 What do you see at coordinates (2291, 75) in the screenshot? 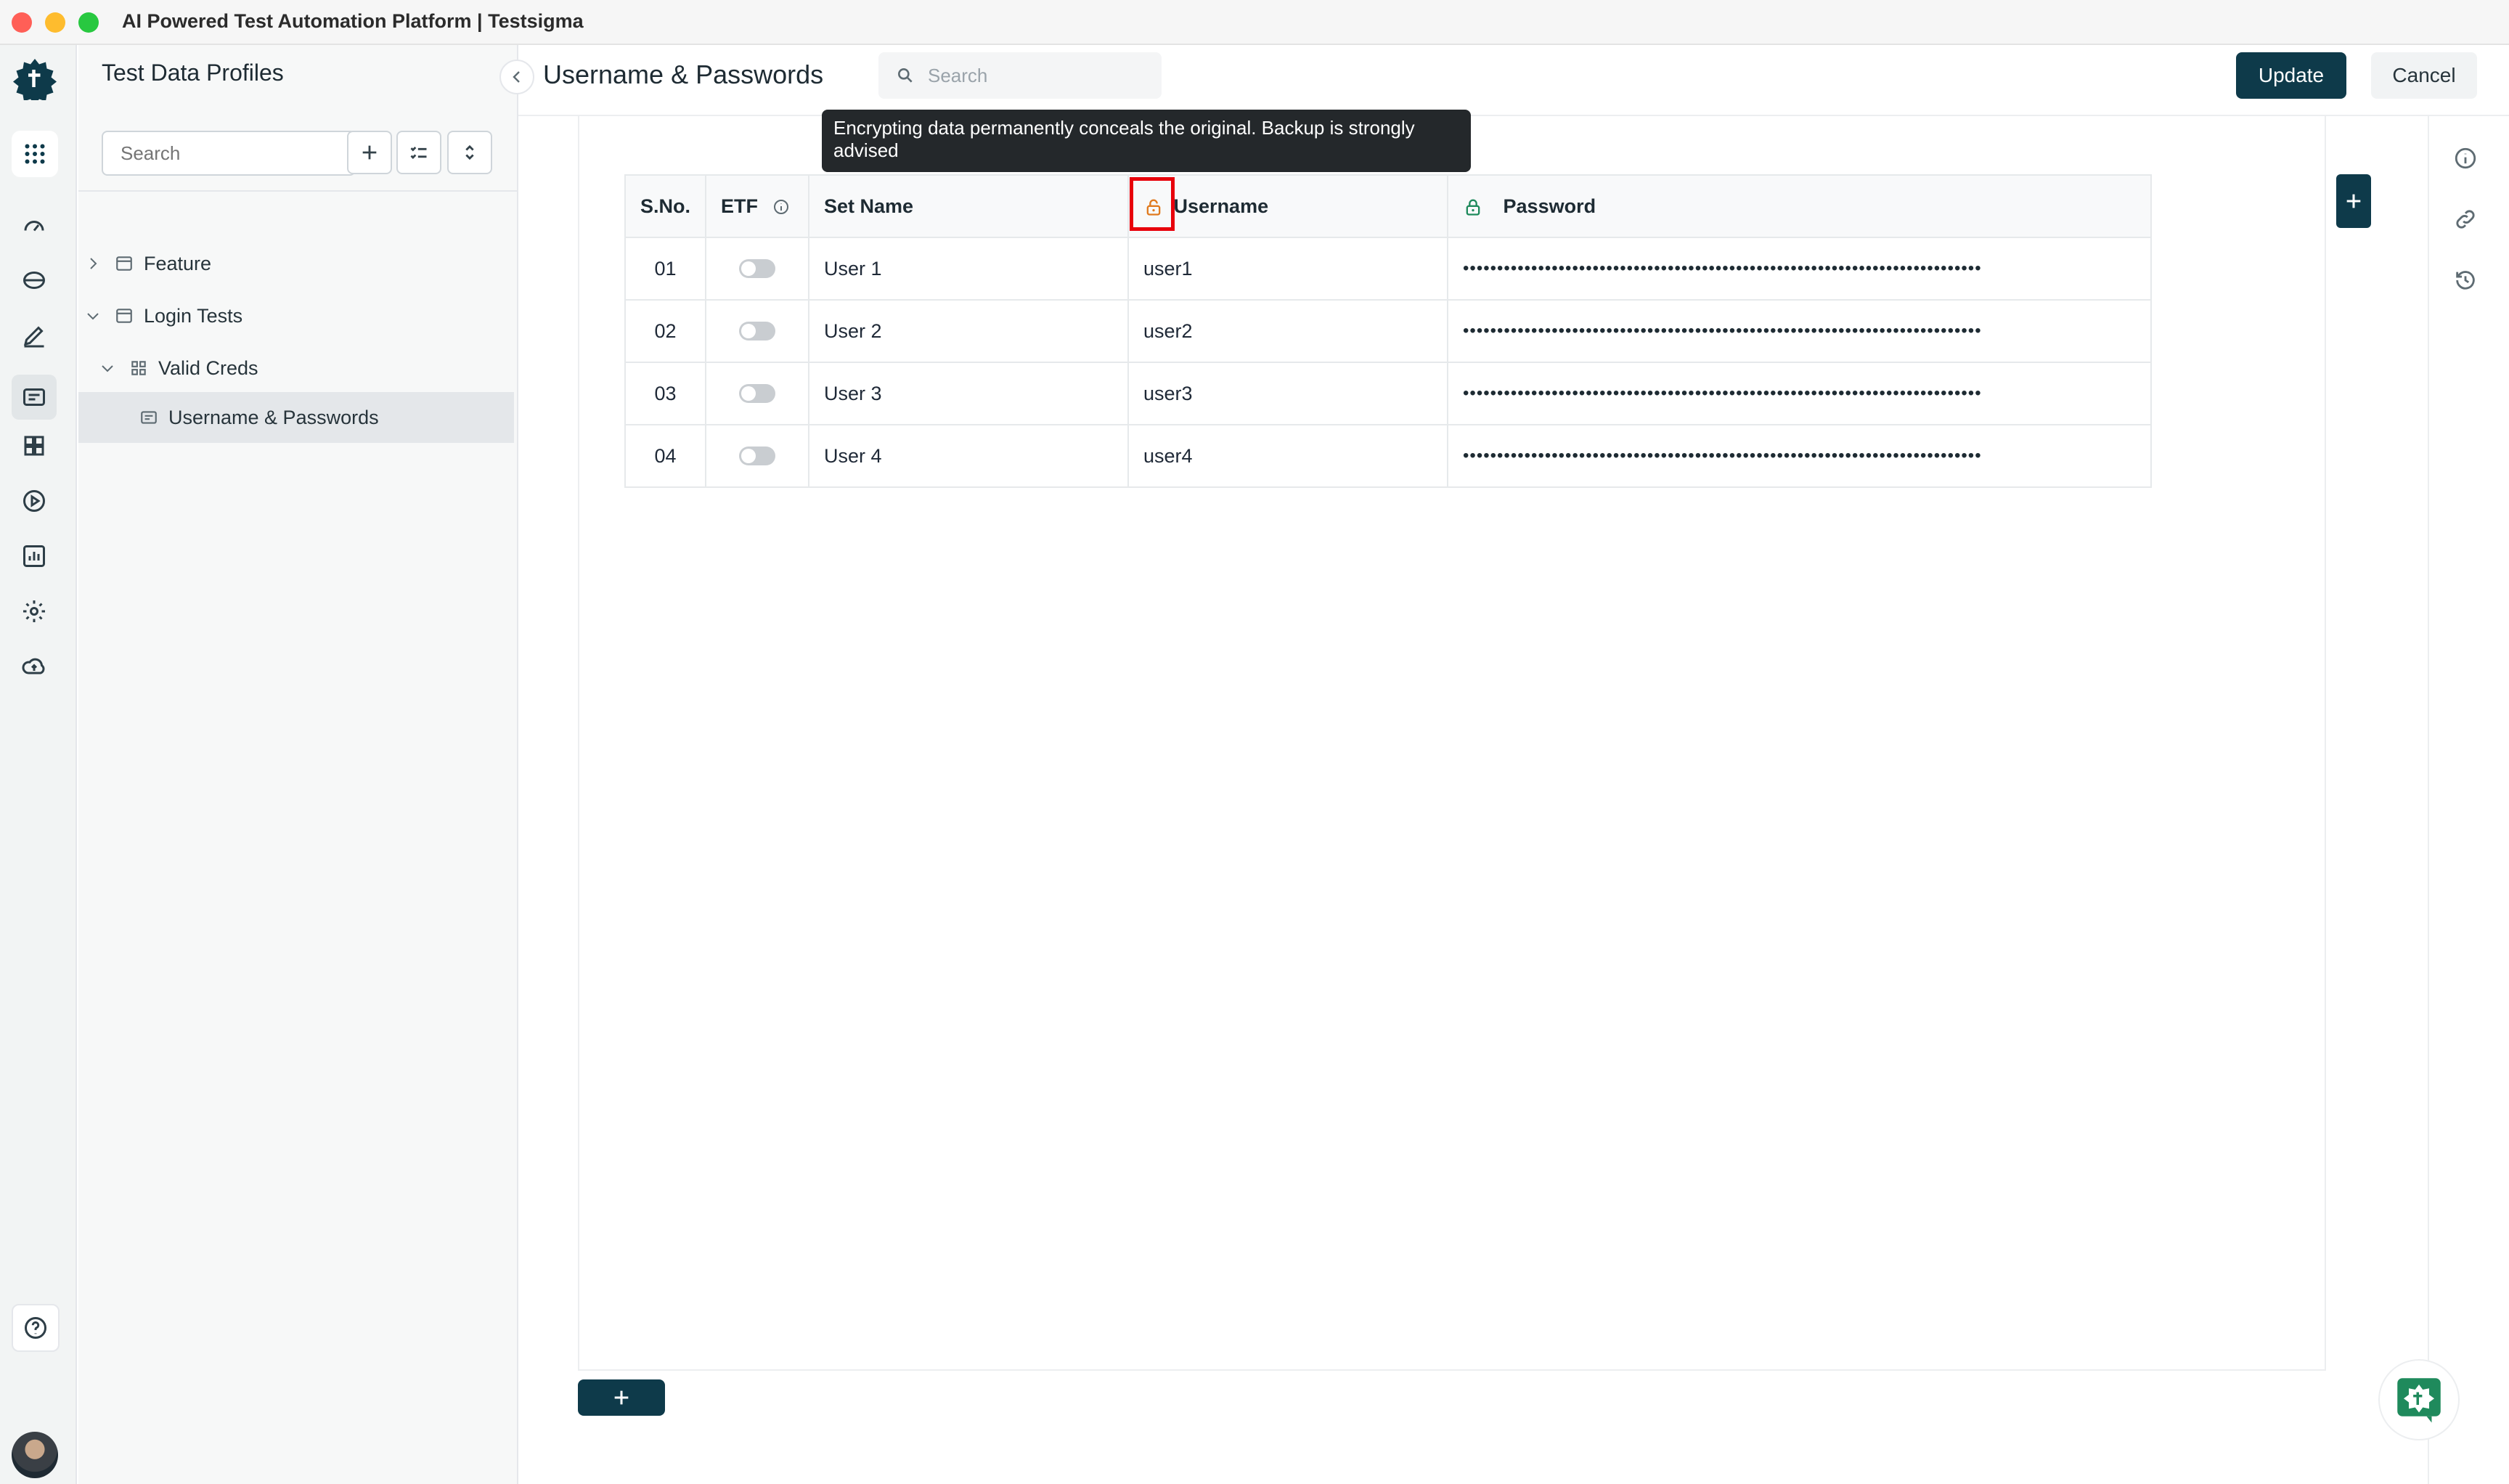
I see `update-button: Update` at bounding box center [2291, 75].